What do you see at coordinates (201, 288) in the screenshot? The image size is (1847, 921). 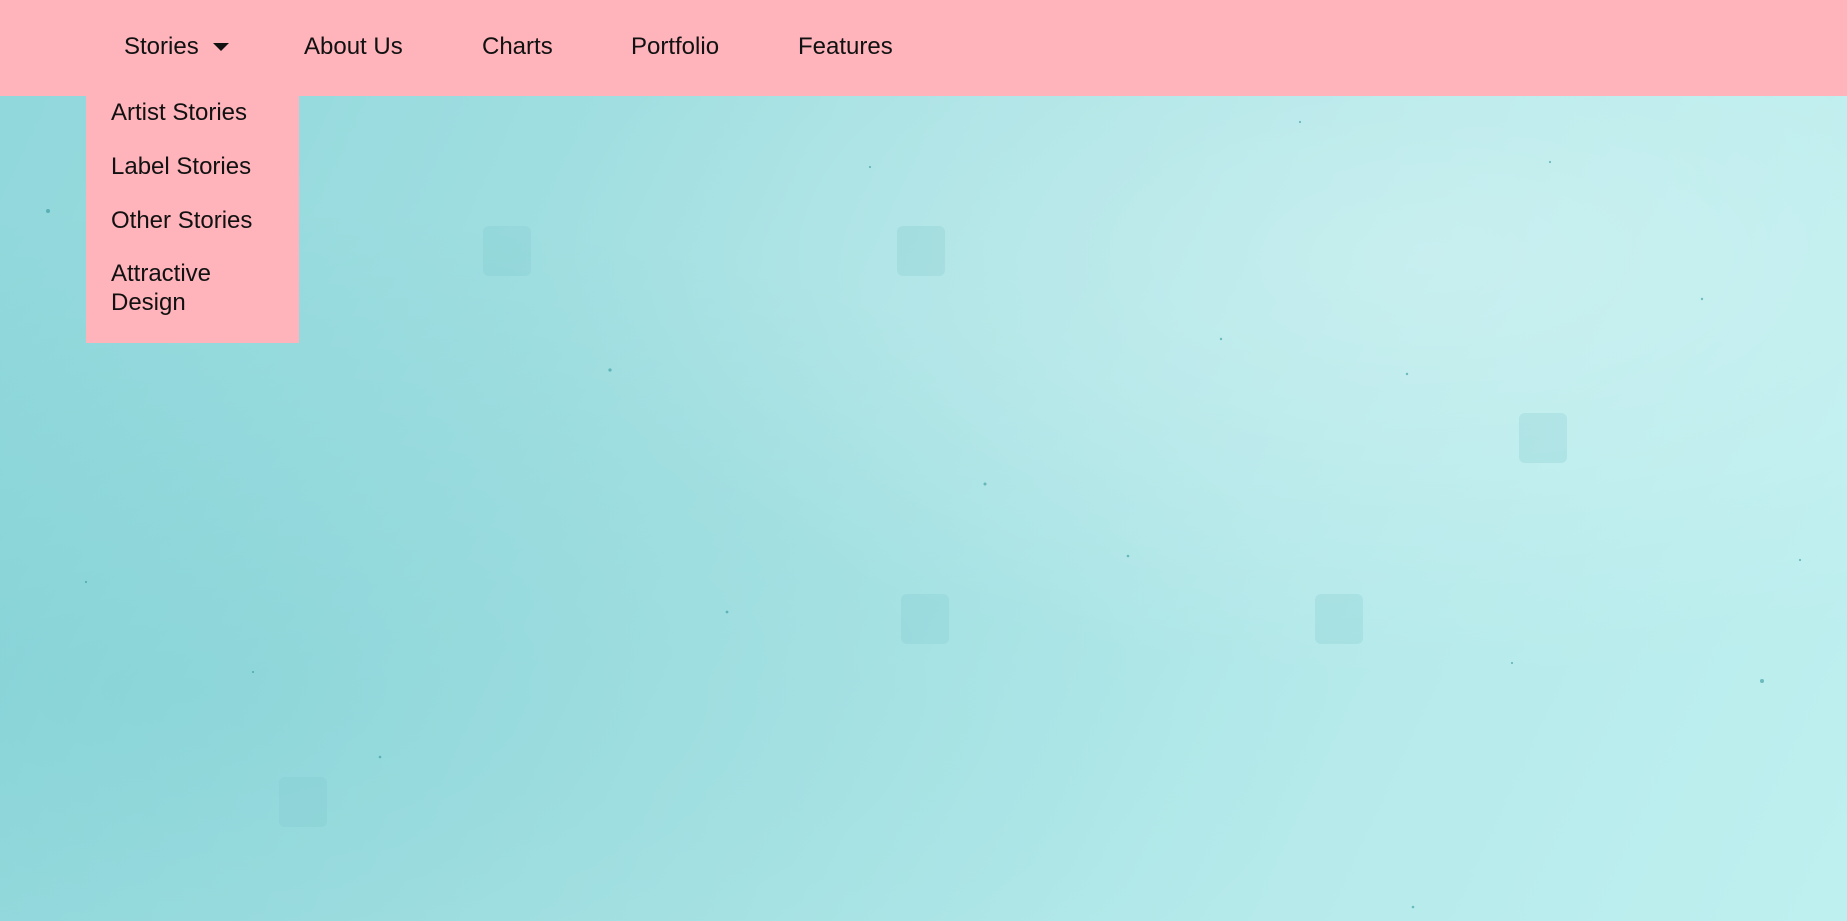 I see `dropdown-item-attractive-design: Attractive Design` at bounding box center [201, 288].